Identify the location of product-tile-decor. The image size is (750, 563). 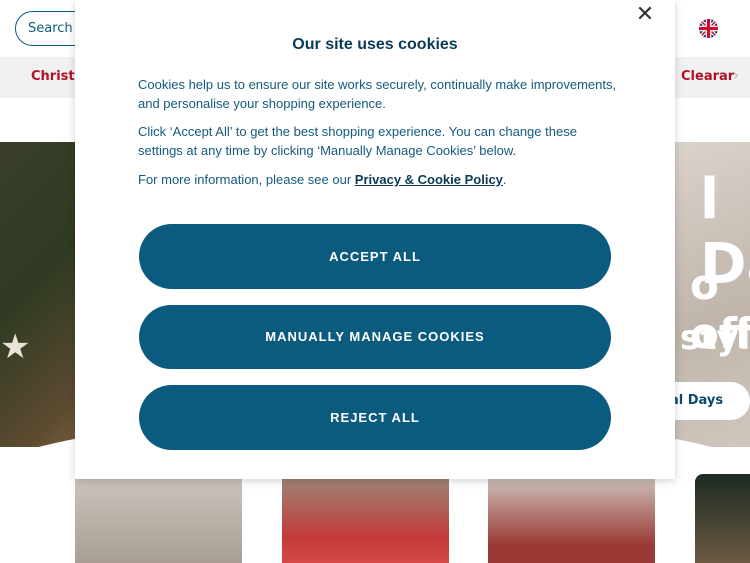
(722, 518).